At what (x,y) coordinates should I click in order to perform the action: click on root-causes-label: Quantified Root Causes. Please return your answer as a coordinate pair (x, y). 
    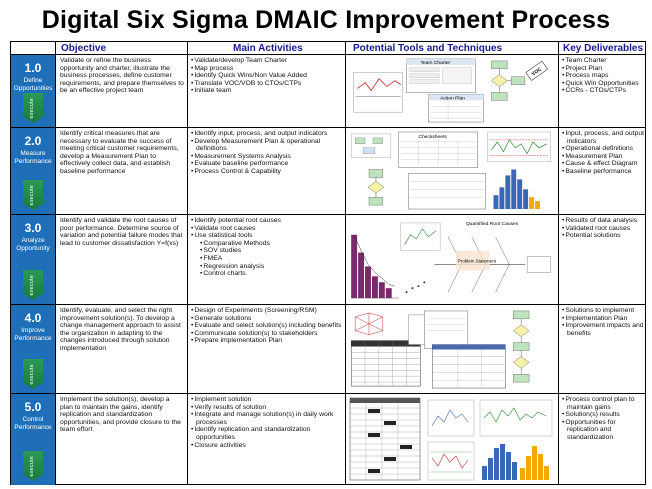
    Looking at the image, I should click on (492, 224).